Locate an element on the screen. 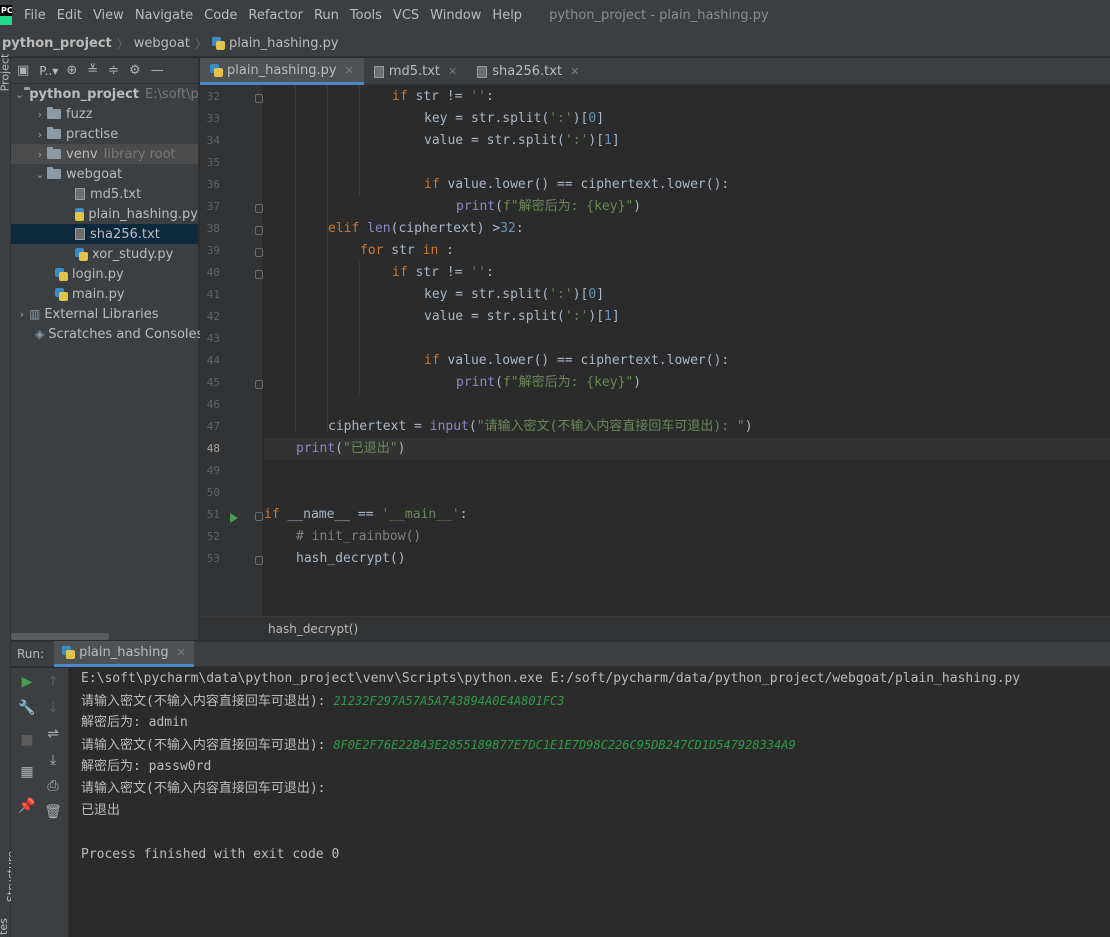 This screenshot has width=1110, height=937. breadcrumb-folder: webgoat is located at coordinates (162, 43).